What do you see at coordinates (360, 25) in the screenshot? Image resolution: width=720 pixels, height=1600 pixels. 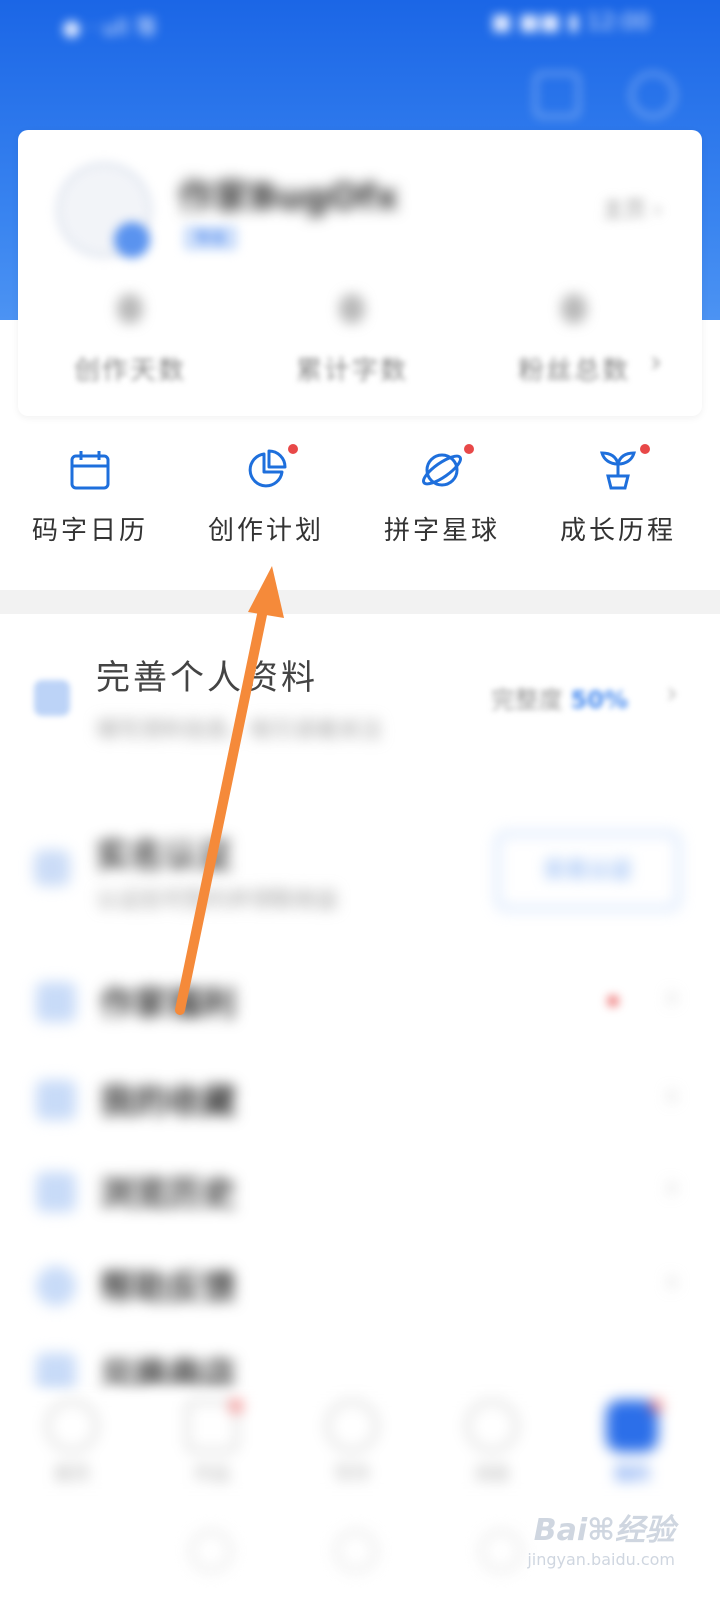 I see `status-bar: ● · ull 等 ■ ■■ ▮ 12:00` at bounding box center [360, 25].